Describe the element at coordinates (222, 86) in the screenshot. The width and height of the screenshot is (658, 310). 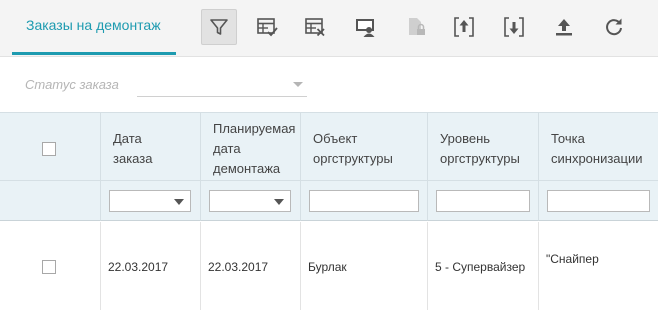
I see `status-filter-select` at that location.